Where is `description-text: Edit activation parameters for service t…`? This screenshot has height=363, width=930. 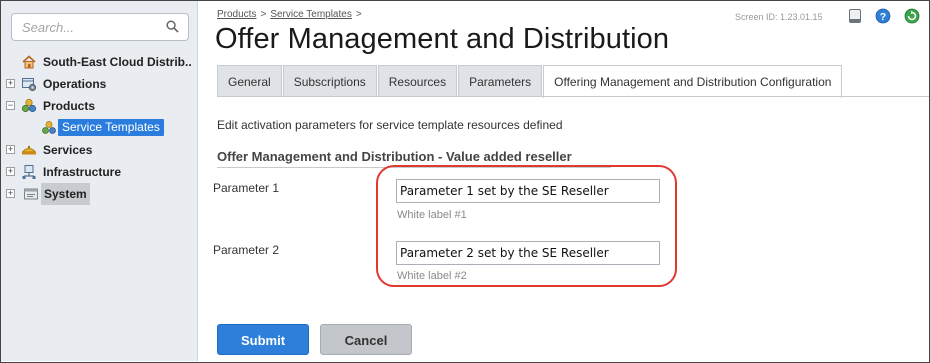
description-text: Edit activation parameters for service t… is located at coordinates (390, 125).